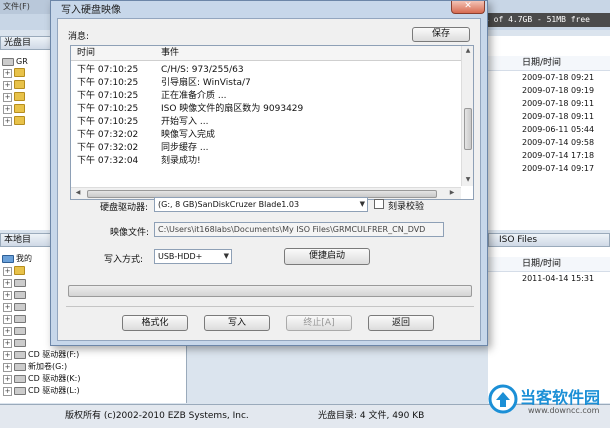 The width and height of the screenshot is (610, 428). Describe the element at coordinates (266, 53) in the screenshot. I see `log-header: 时间 事件` at that location.